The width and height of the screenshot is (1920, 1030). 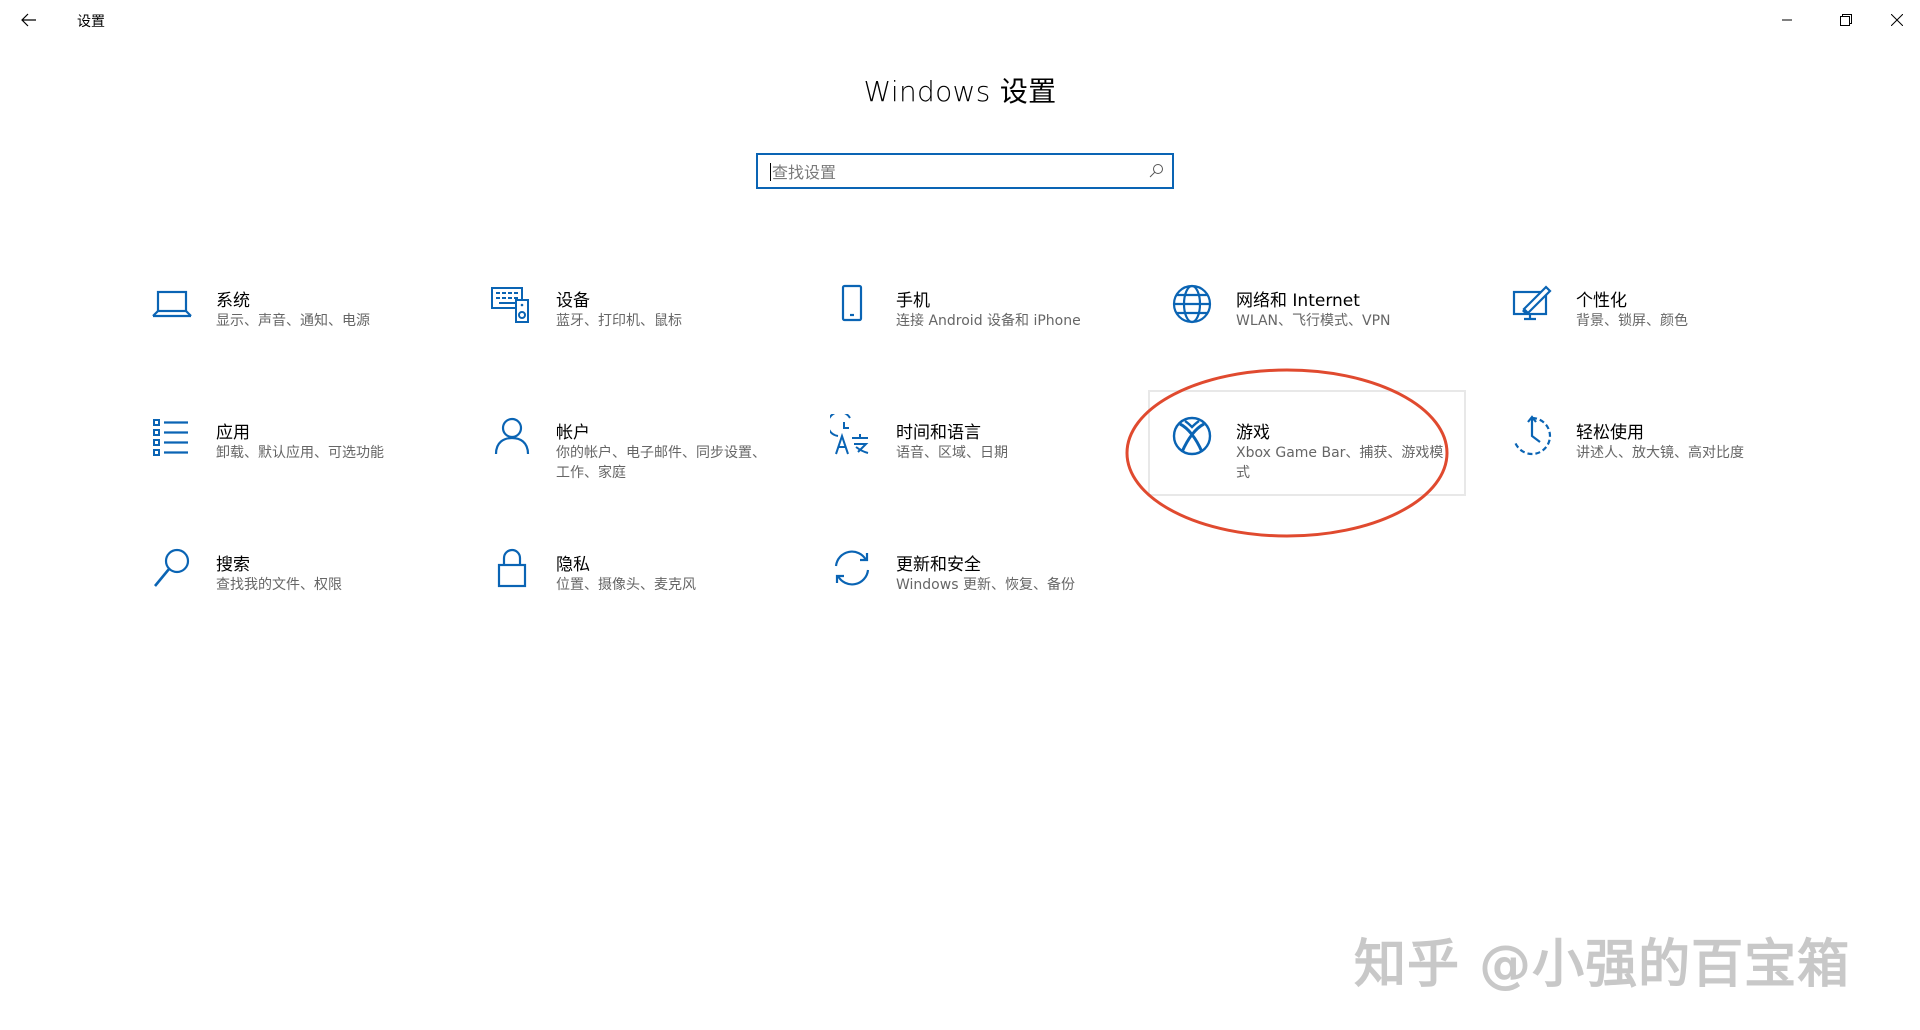 I want to click on minimize-icon, so click(x=1787, y=20).